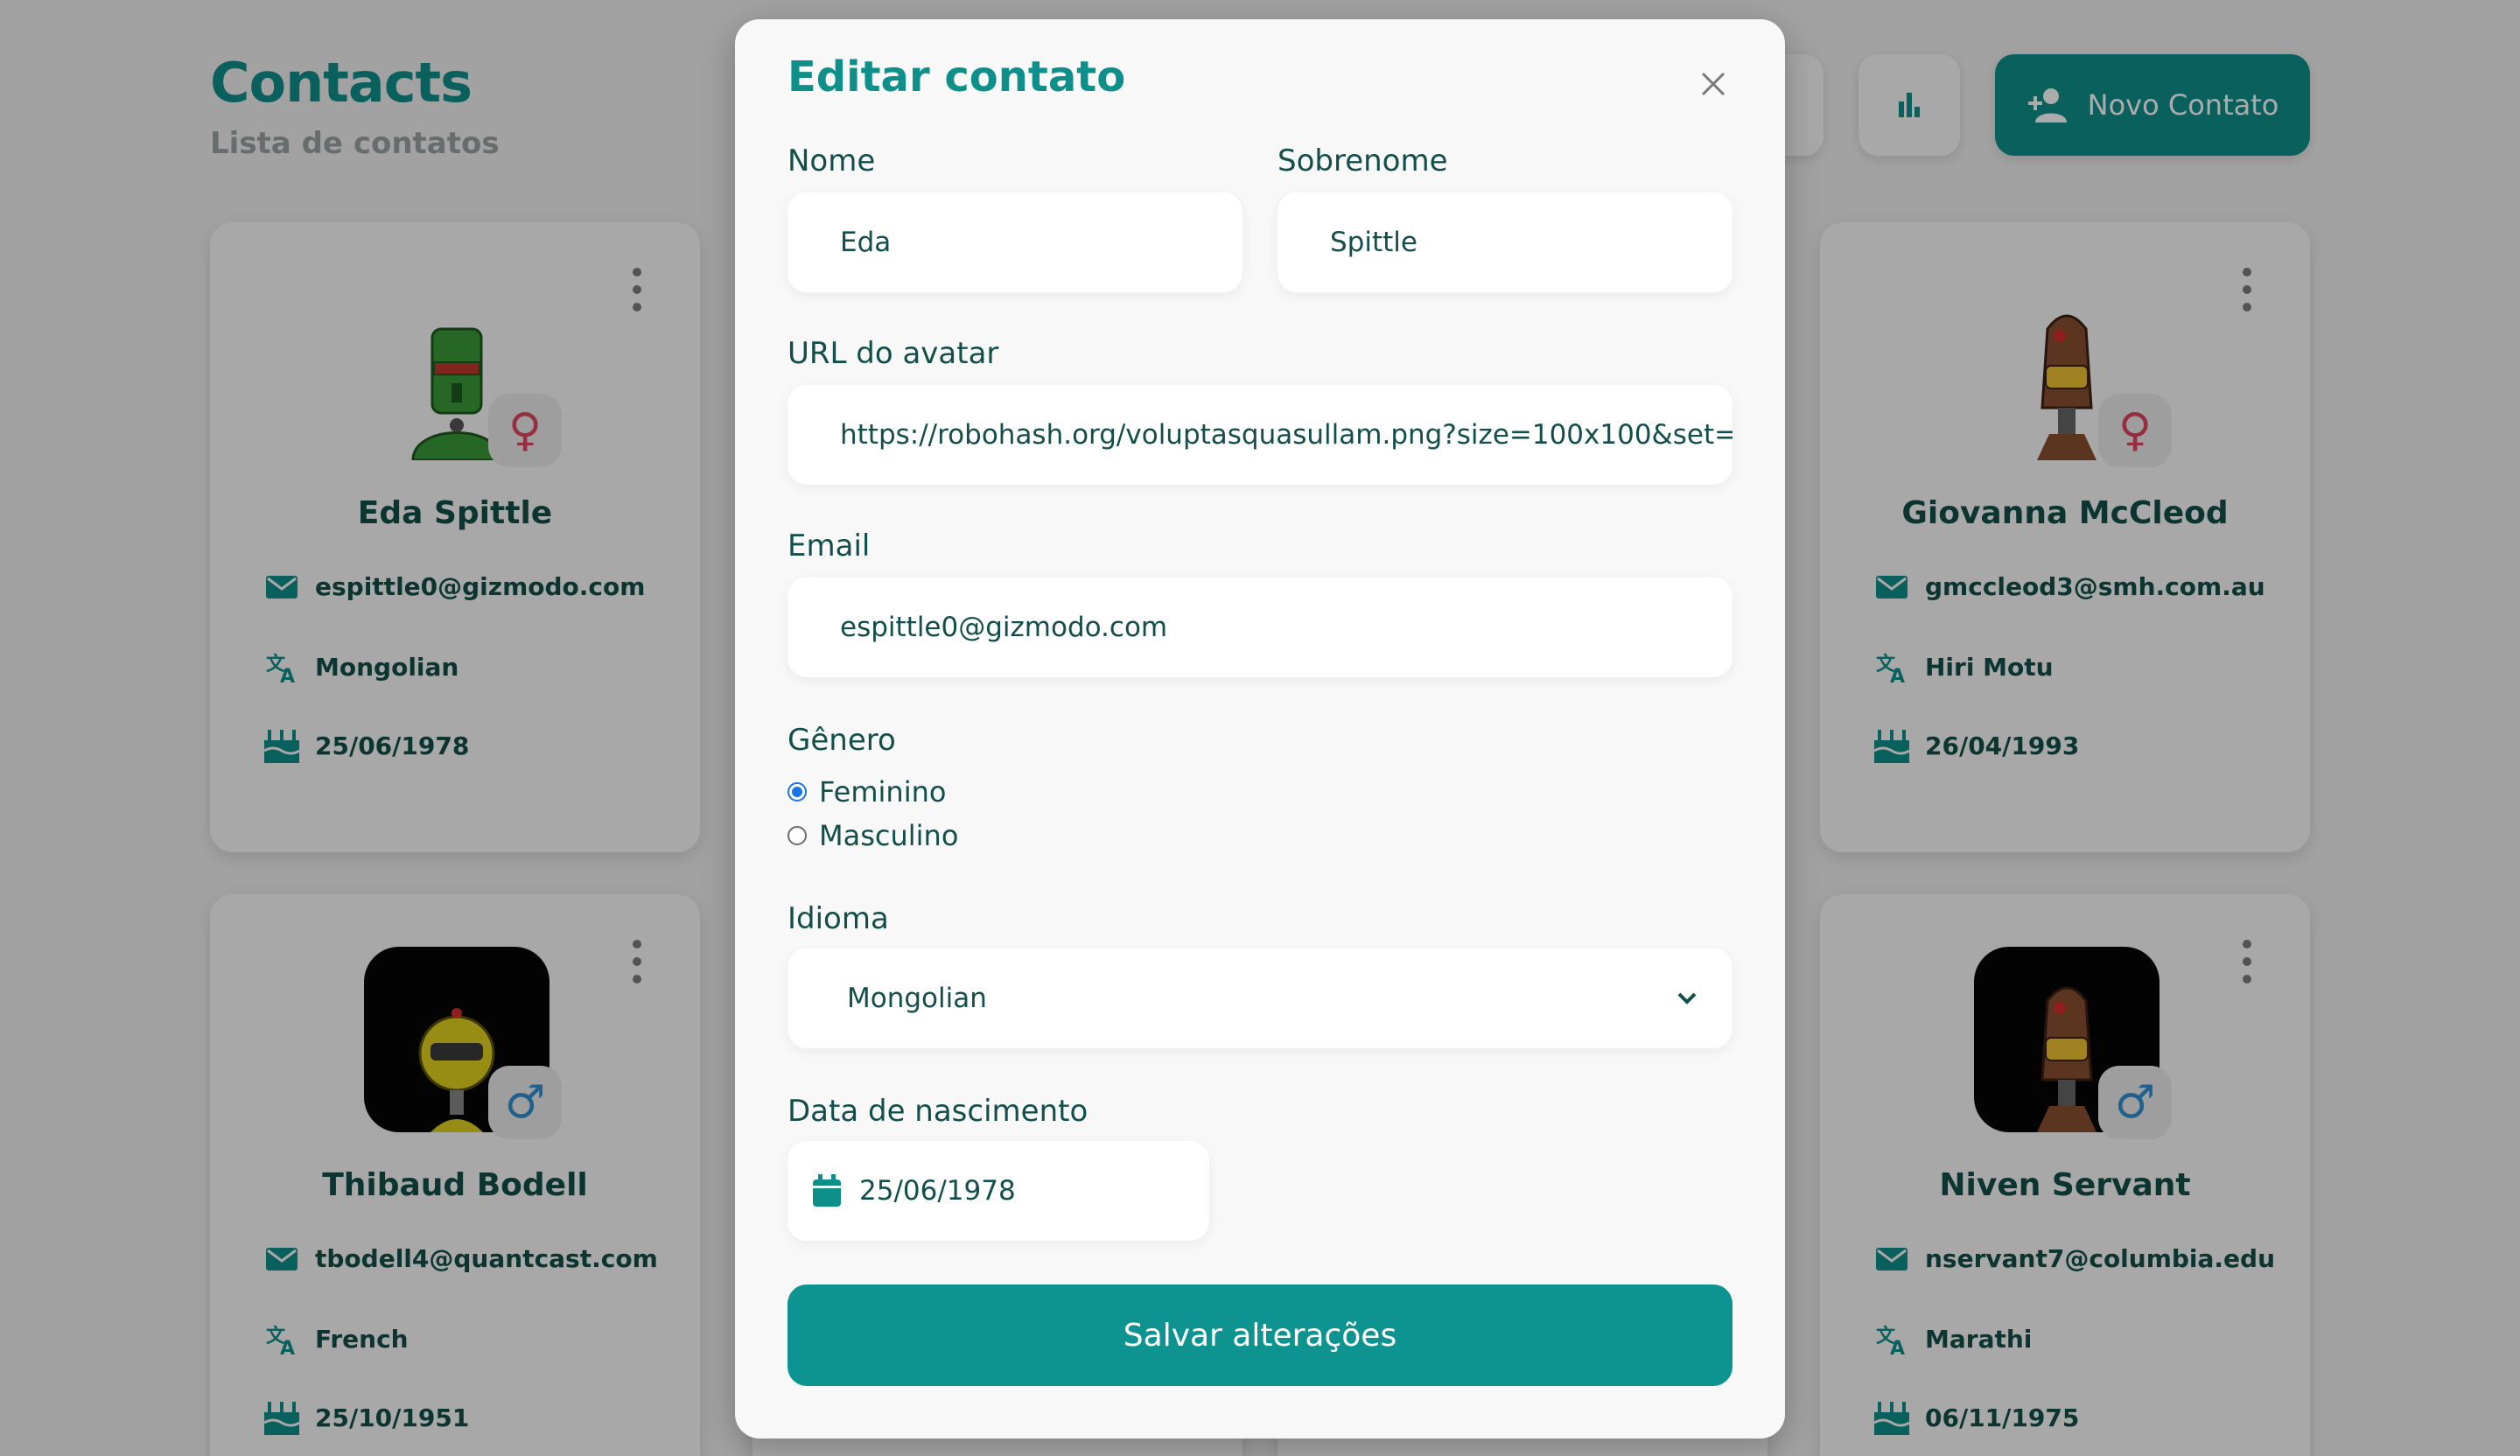 This screenshot has width=2520, height=1456. I want to click on birth-date-field: 25/06/1978, so click(998, 1191).